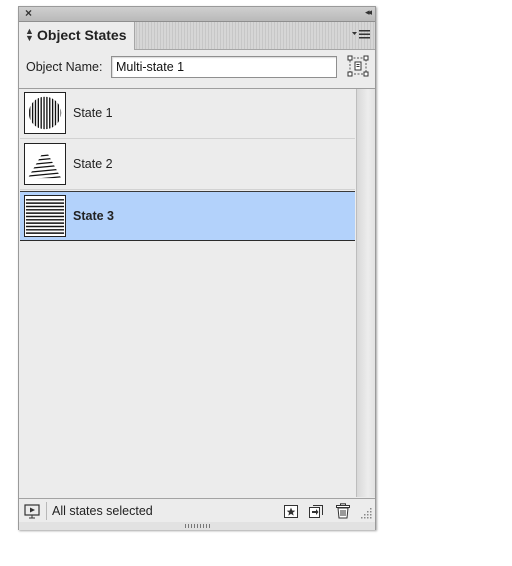  Describe the element at coordinates (102, 511) in the screenshot. I see `status-text: All states selected` at that location.